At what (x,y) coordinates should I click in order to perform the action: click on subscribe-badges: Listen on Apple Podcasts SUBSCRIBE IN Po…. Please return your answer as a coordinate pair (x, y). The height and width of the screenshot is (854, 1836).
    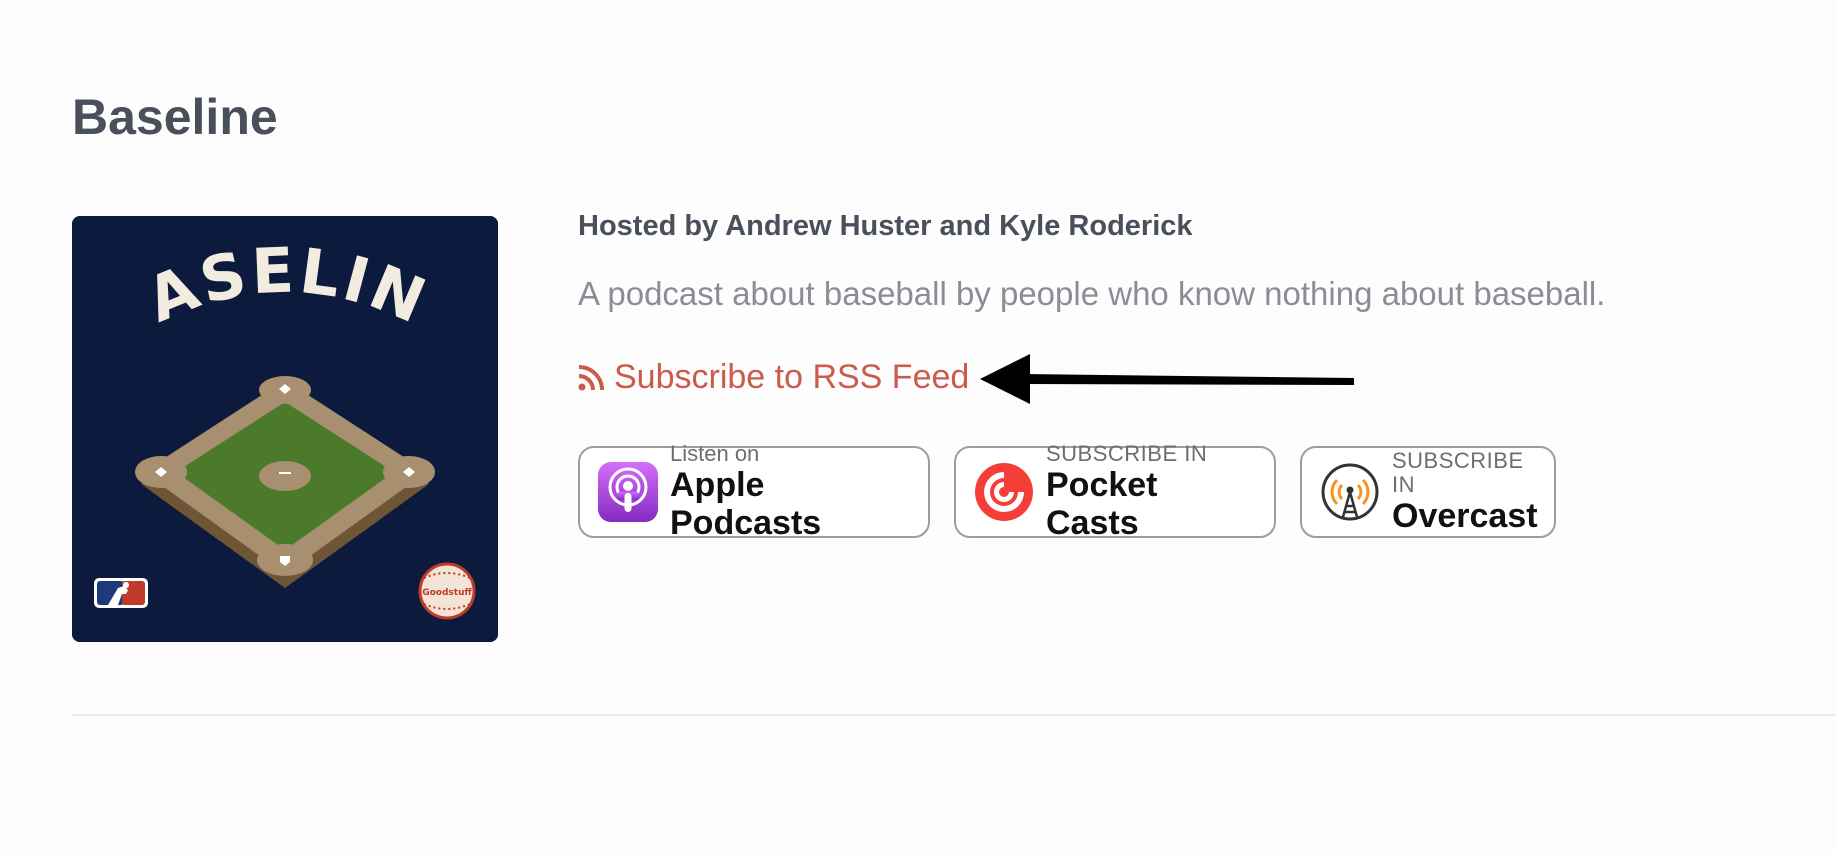
    Looking at the image, I should click on (1067, 492).